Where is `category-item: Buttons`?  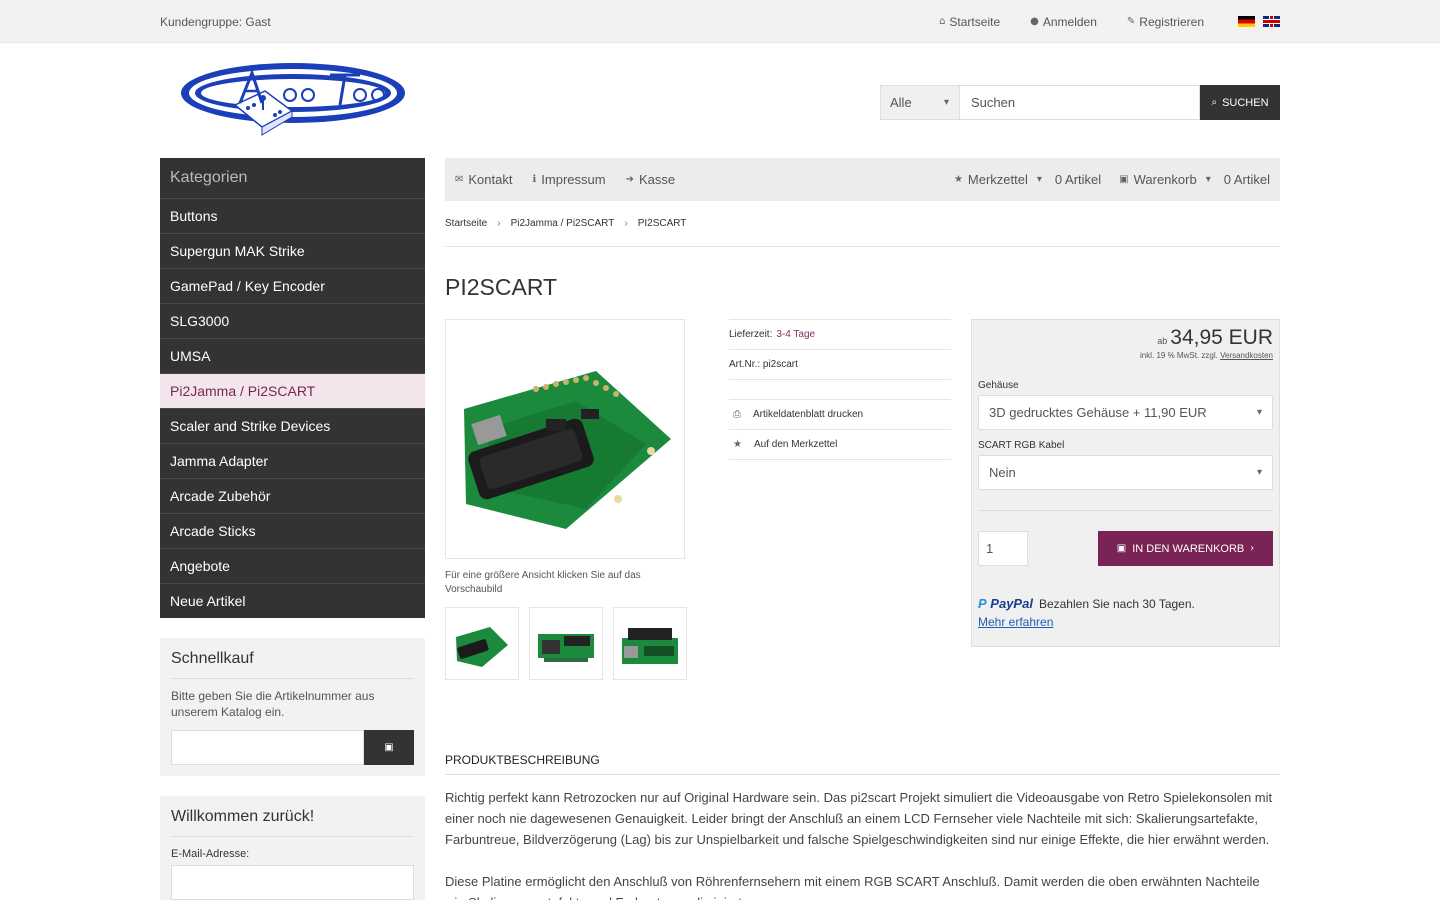 category-item: Buttons is located at coordinates (292, 215).